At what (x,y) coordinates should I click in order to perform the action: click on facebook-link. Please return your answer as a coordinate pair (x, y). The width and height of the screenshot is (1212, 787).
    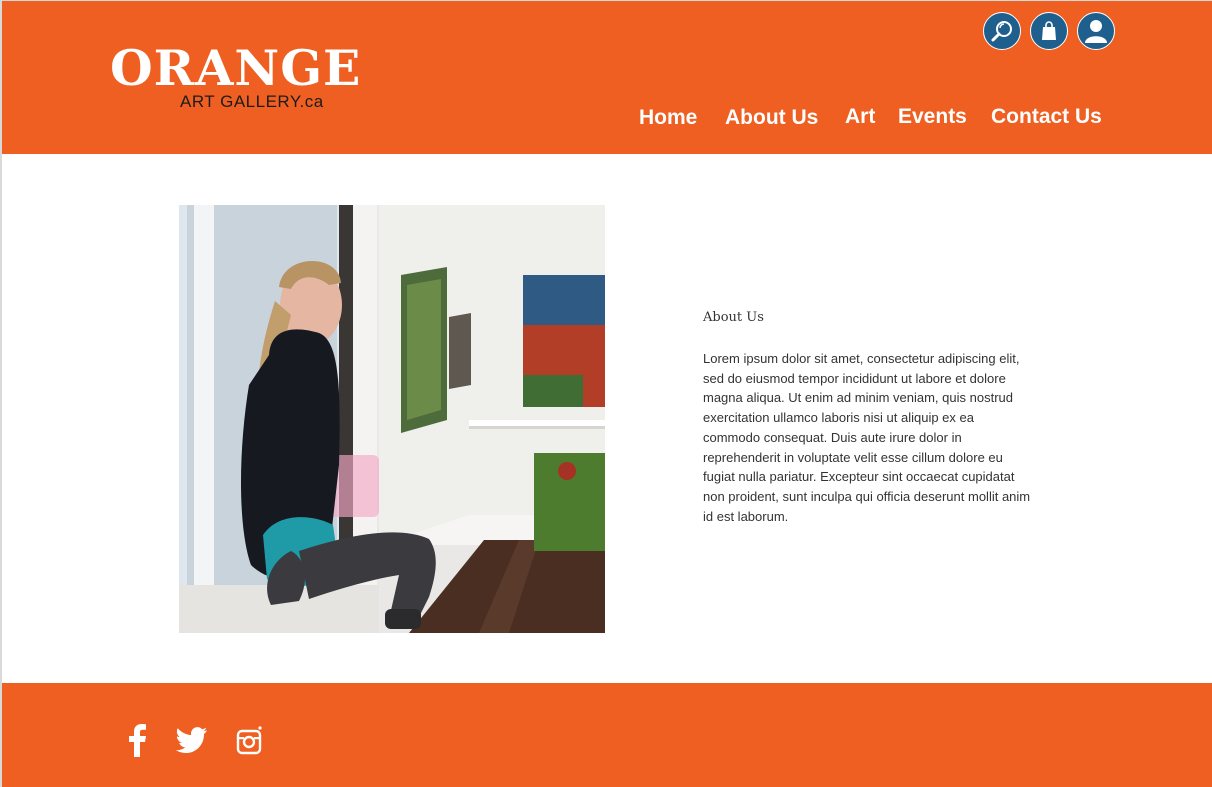
    Looking at the image, I should click on (137, 740).